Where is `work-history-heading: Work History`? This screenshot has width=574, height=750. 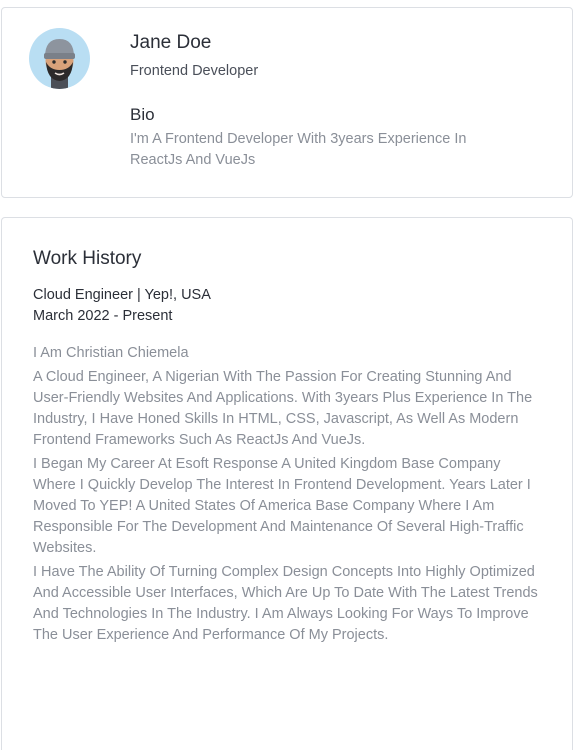
work-history-heading: Work History is located at coordinates (87, 258).